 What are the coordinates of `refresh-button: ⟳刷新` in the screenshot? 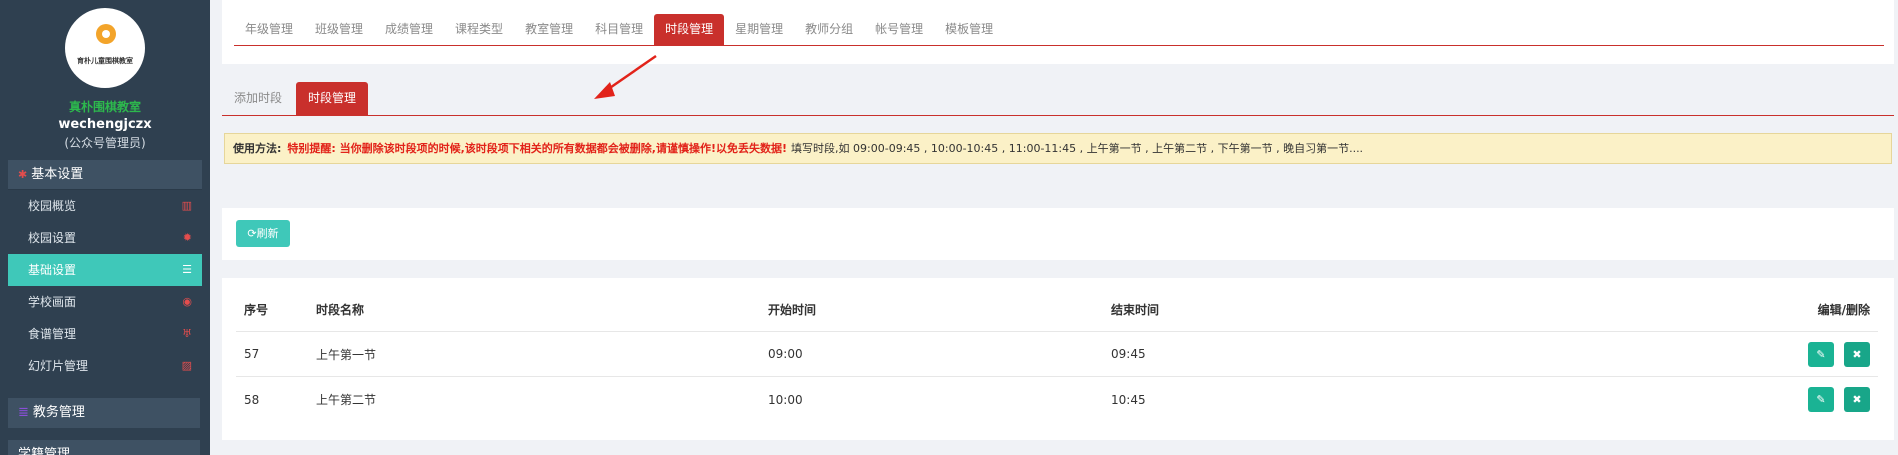 It's located at (263, 233).